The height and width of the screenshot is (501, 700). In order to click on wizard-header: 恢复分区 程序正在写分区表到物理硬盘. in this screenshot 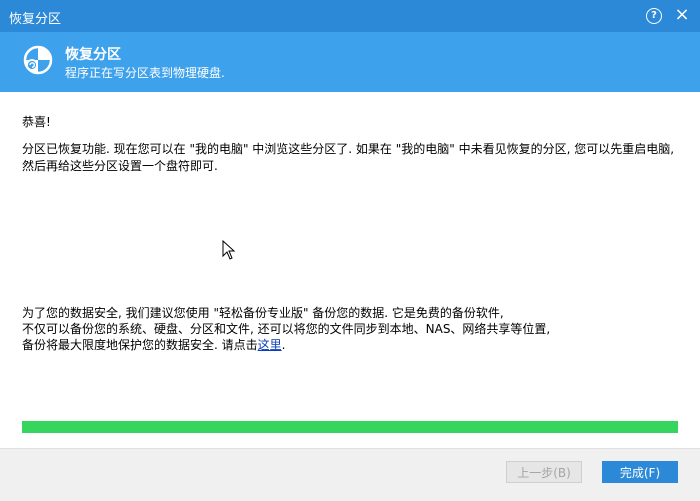, I will do `click(350, 62)`.